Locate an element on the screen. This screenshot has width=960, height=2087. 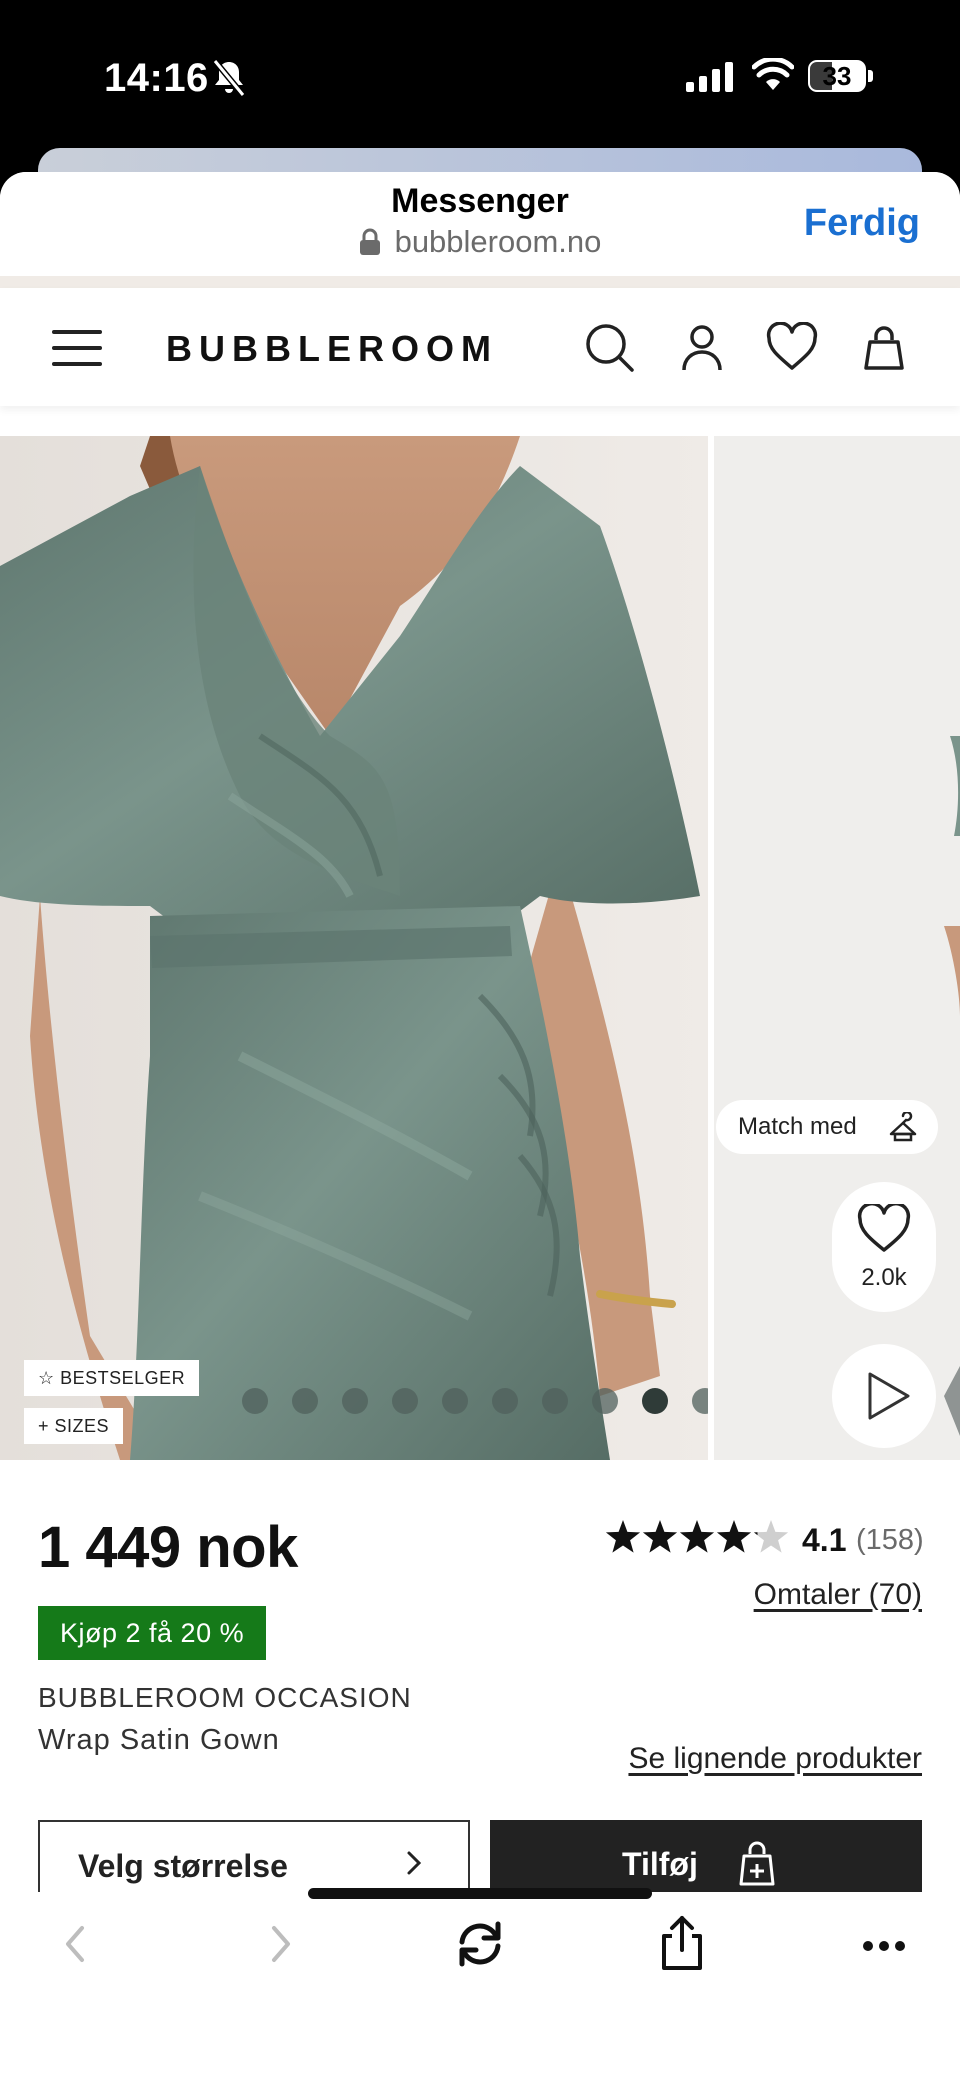
play-video-button is located at coordinates (884, 1396).